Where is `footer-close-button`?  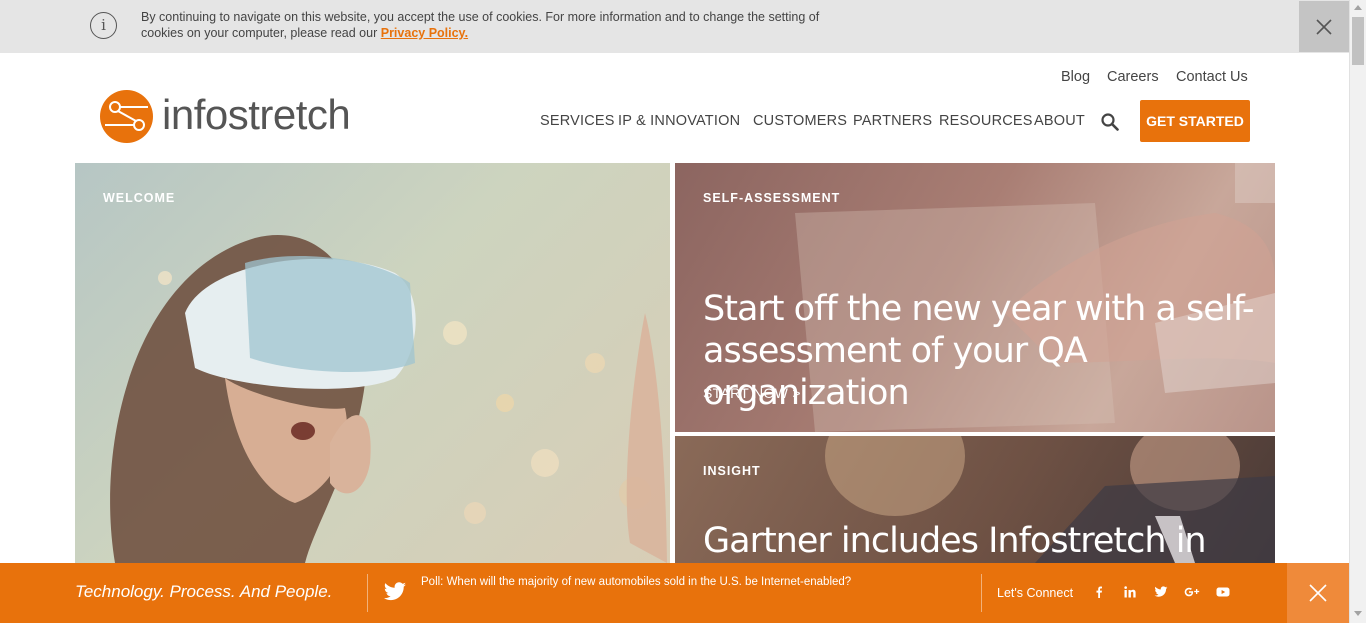 footer-close-button is located at coordinates (1318, 593).